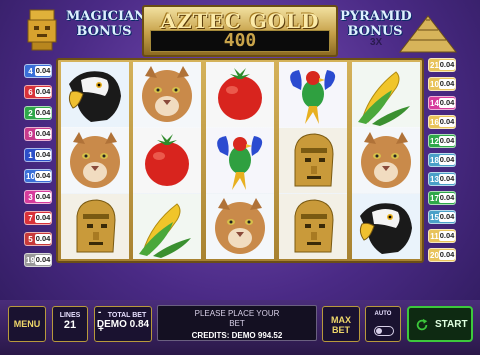  What do you see at coordinates (70, 315) in the screenshot?
I see `lines-label: LINES` at bounding box center [70, 315].